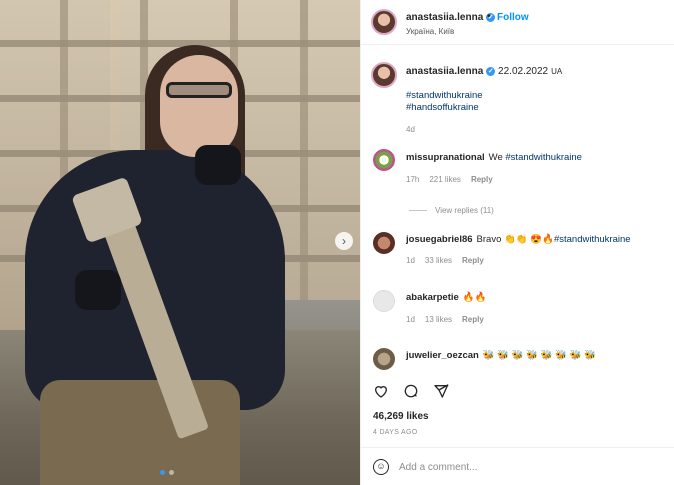 This screenshot has width=674, height=485. I want to click on post-location: Україна, Київ, so click(430, 31).